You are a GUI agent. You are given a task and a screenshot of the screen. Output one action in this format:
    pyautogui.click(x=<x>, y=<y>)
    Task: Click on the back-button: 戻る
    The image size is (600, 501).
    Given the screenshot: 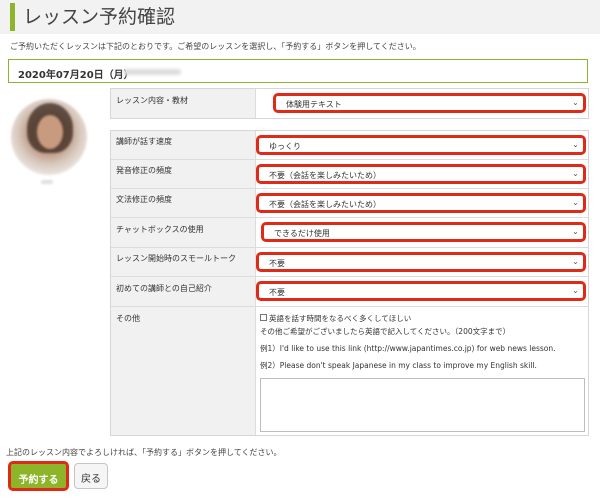 What is the action you would take?
    pyautogui.click(x=91, y=476)
    